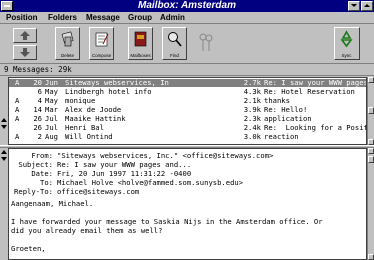 The width and height of the screenshot is (374, 260). I want to click on mailboxes-button: Mailboxes, so click(140, 43).